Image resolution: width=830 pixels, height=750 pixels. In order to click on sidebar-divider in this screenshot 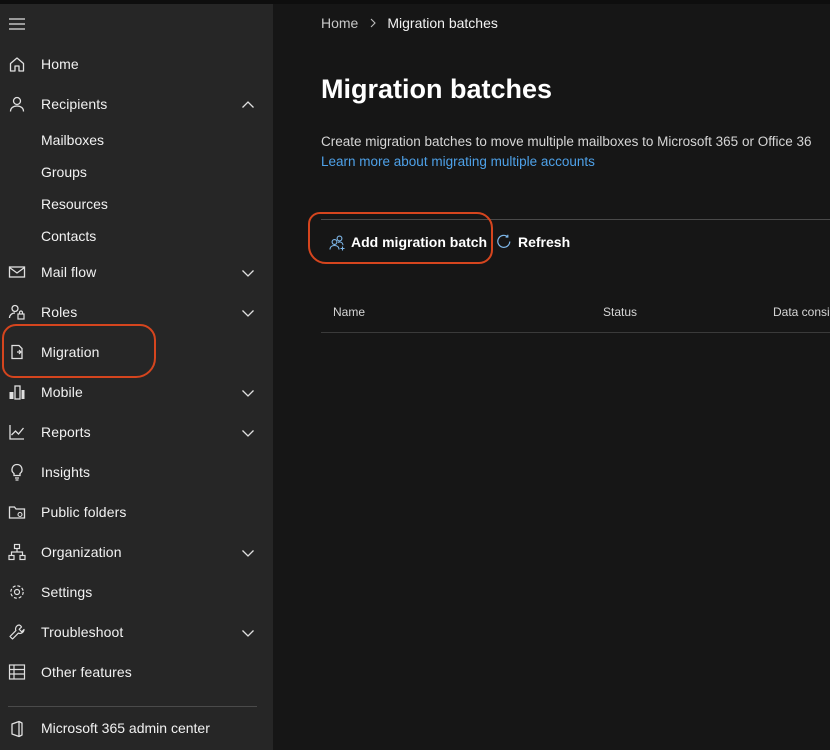, I will do `click(132, 706)`.